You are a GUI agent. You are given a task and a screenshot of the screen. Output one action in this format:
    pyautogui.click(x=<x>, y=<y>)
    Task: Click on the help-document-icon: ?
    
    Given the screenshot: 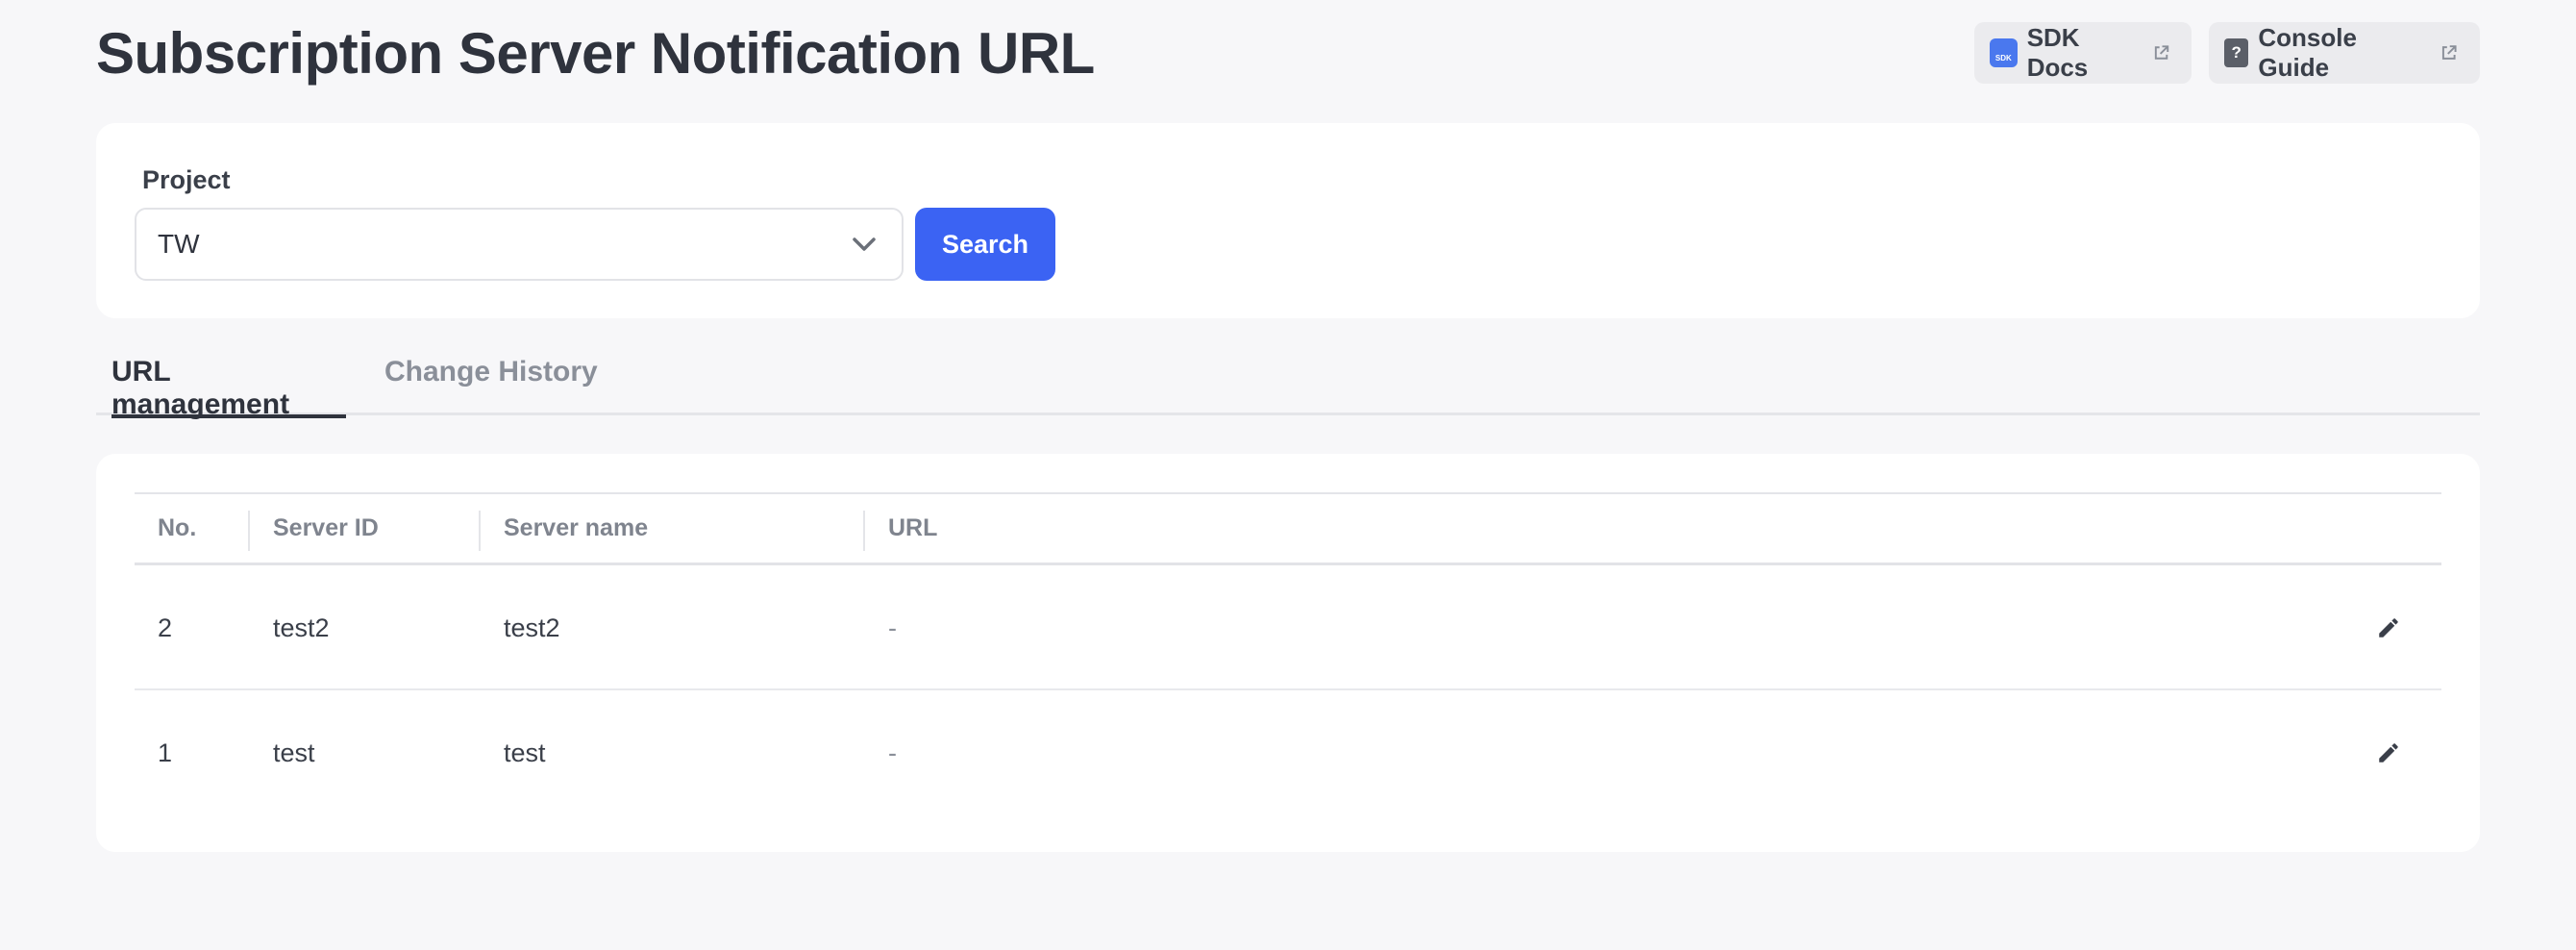 What is the action you would take?
    pyautogui.click(x=2236, y=52)
    